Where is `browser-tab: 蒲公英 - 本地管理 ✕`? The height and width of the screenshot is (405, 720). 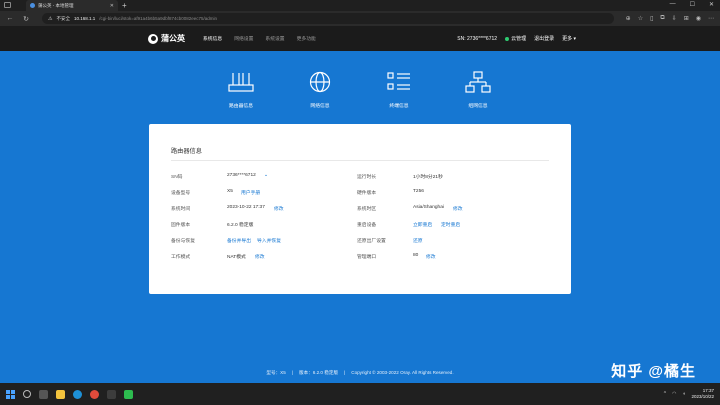
browser-tab: 蒲公英 - 本地管理 ✕ is located at coordinates (72, 5).